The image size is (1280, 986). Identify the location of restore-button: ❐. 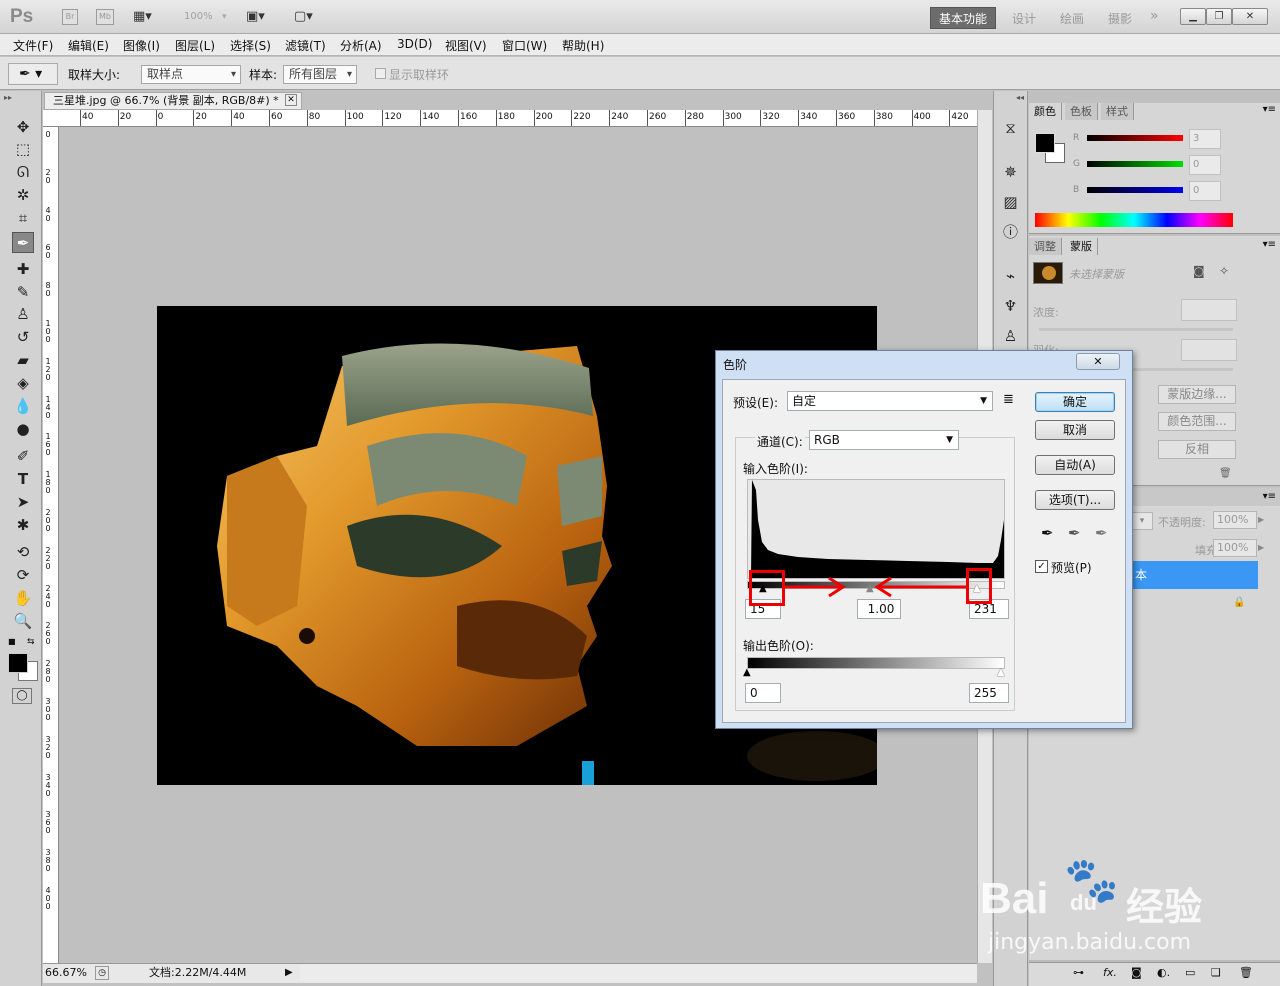
(1219, 16).